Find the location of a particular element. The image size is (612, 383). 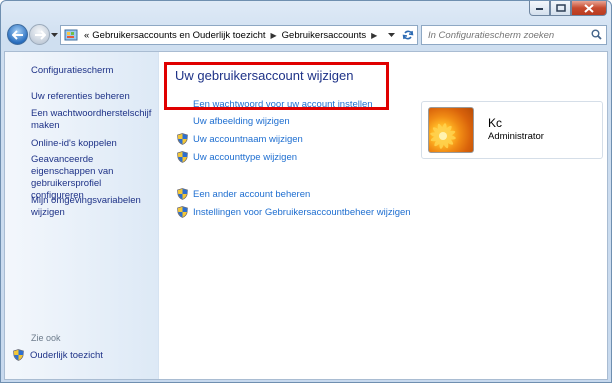

search-input is located at coordinates (508, 35).